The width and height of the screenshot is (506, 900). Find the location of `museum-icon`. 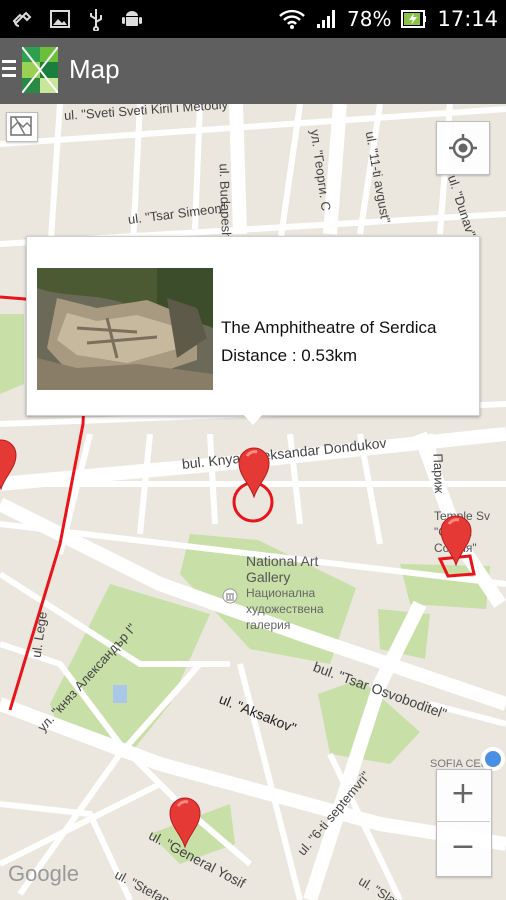

museum-icon is located at coordinates (230, 596).